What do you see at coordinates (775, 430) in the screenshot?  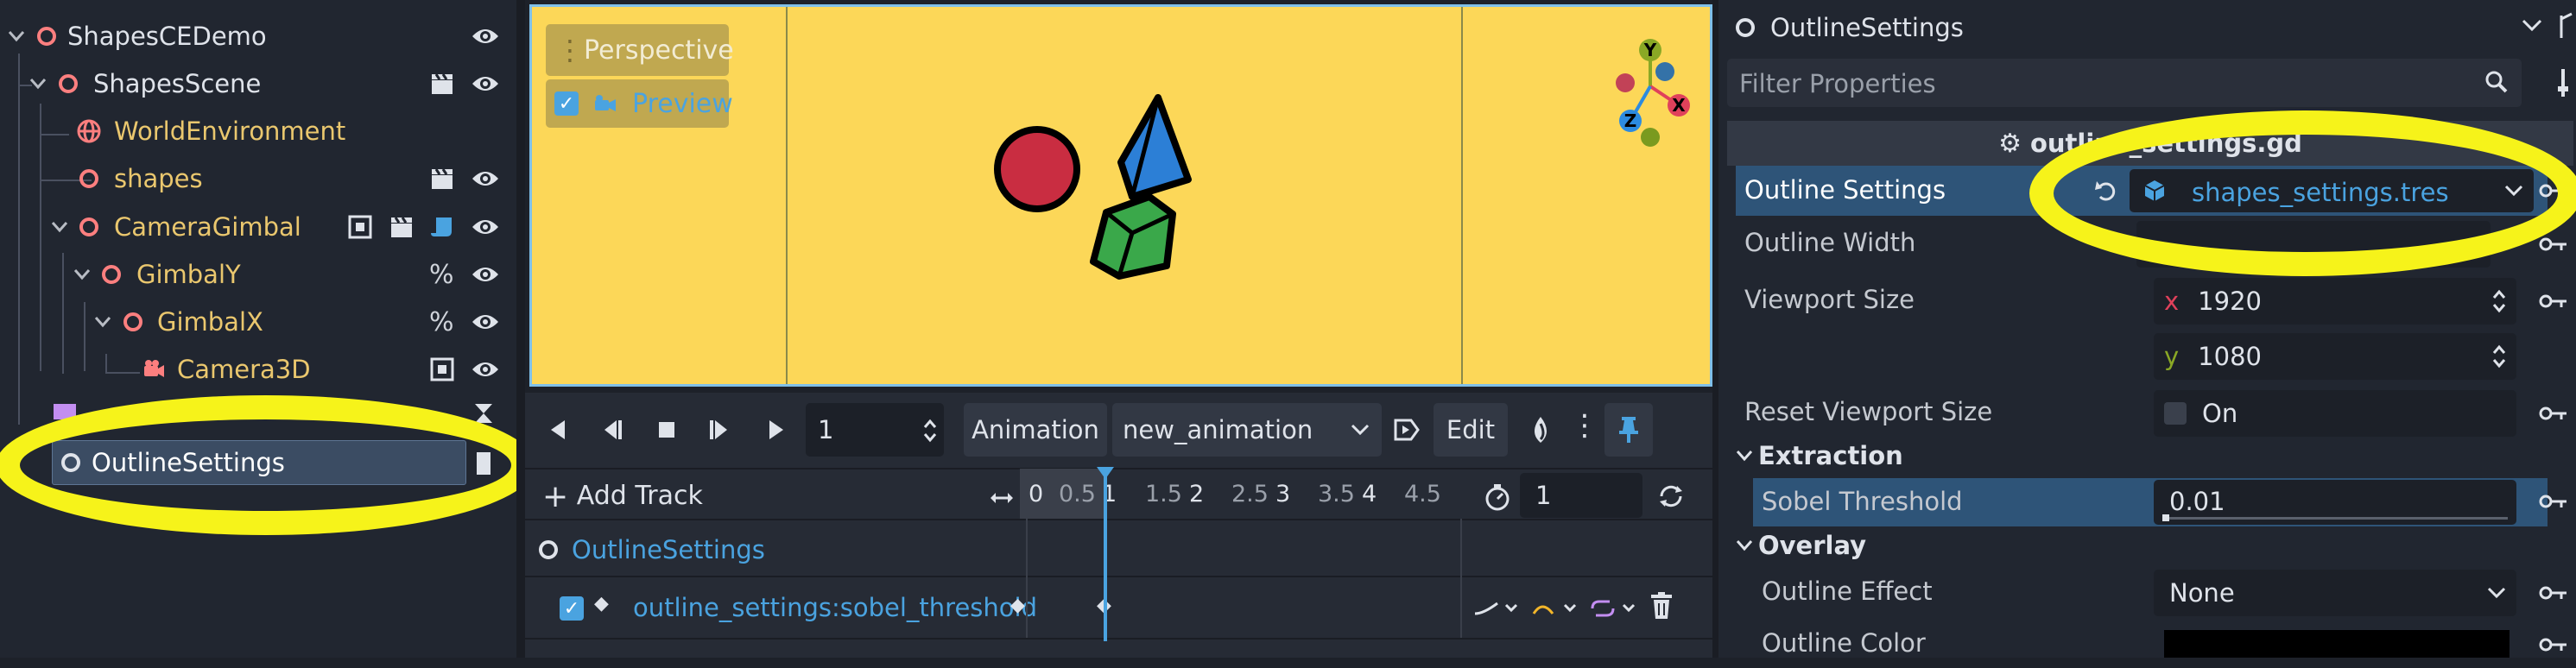 I see `play-icon` at bounding box center [775, 430].